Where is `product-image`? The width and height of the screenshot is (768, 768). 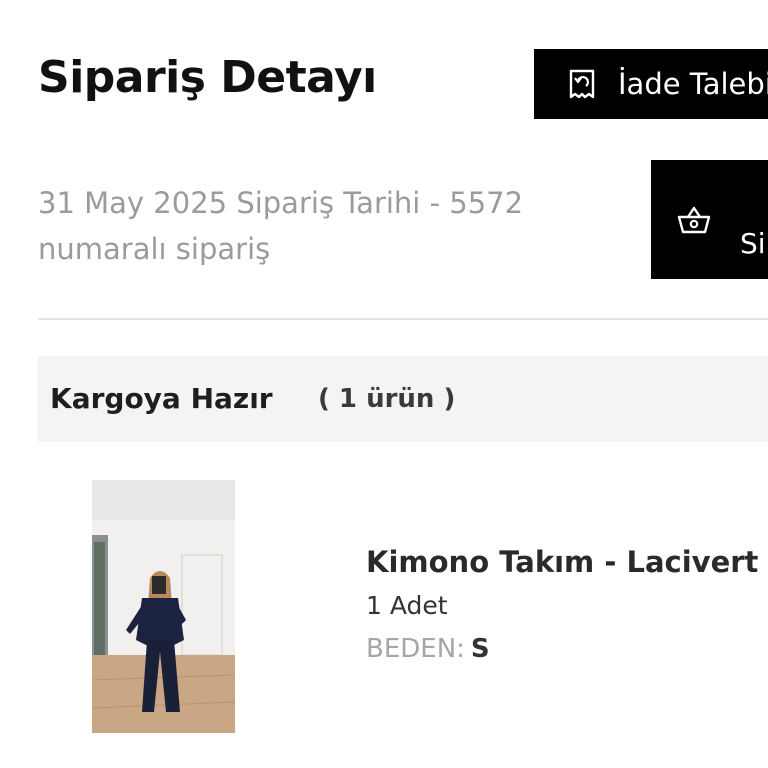
product-image is located at coordinates (163, 606).